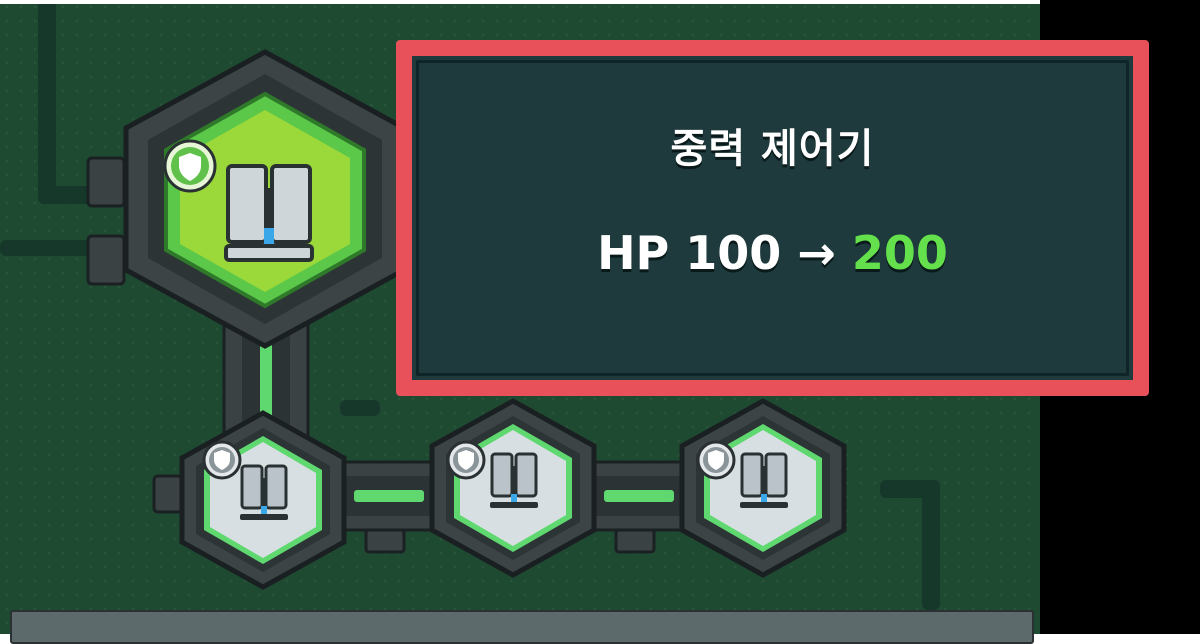 This screenshot has width=1200, height=644. What do you see at coordinates (733, 253) in the screenshot?
I see `stat-old-value: 100` at bounding box center [733, 253].